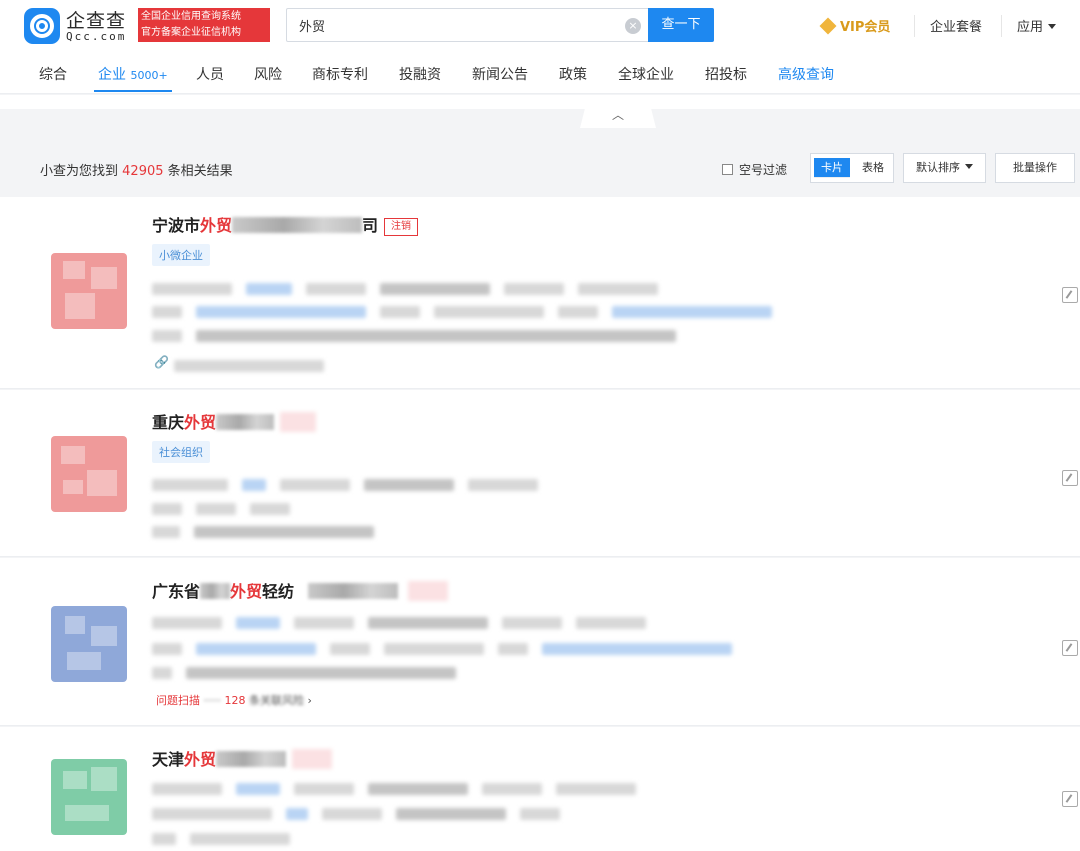 This screenshot has height=851, width=1080. I want to click on apps-menu: 应用, so click(1037, 25).